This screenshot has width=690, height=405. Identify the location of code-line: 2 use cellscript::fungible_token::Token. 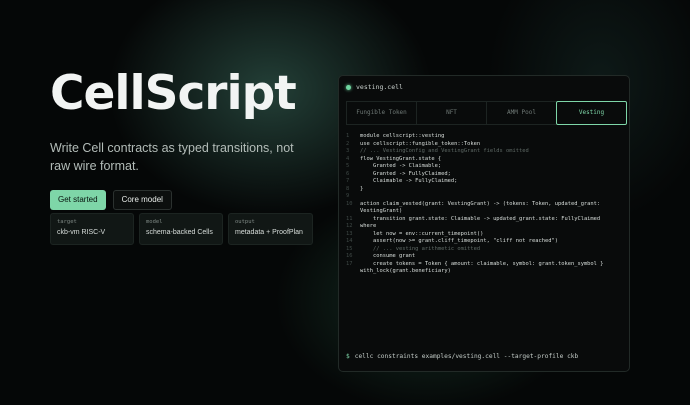
(485, 145).